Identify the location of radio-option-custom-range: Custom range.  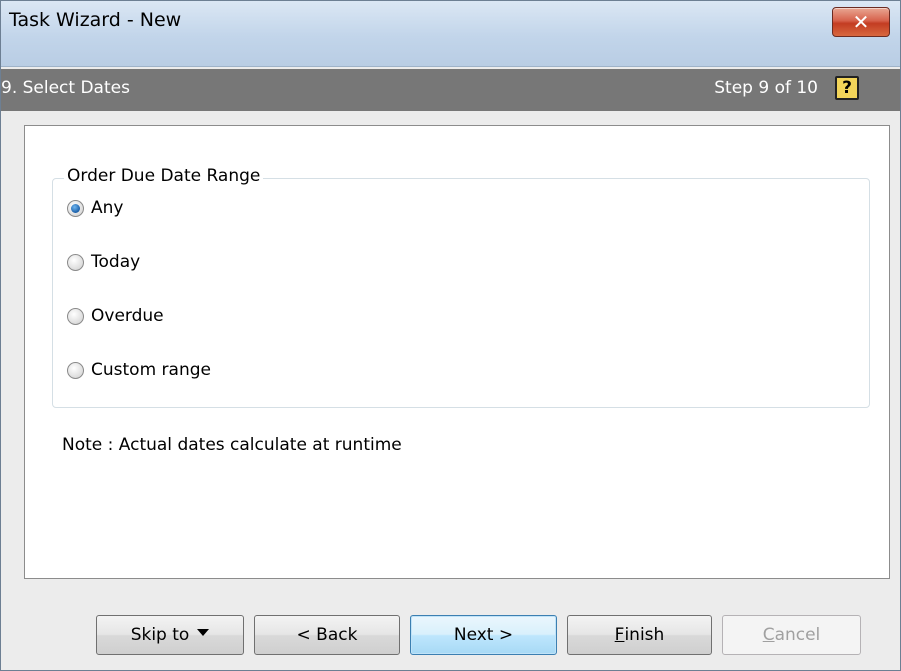
(139, 370).